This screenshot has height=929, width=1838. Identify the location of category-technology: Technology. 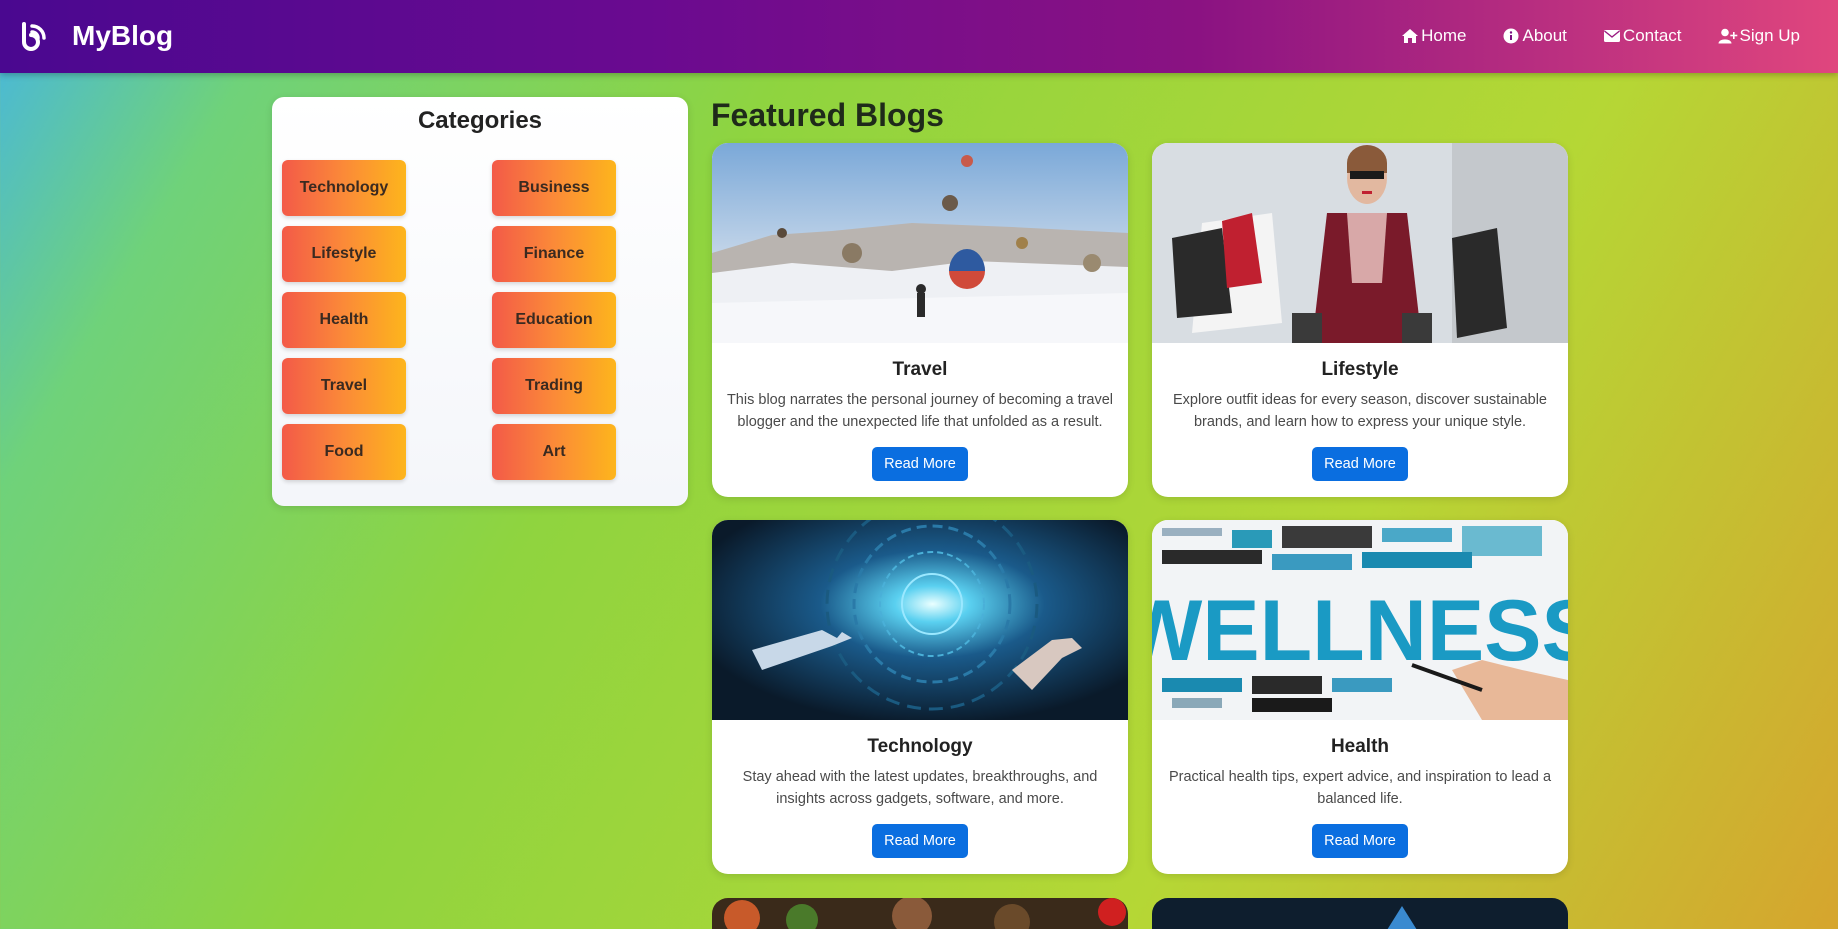
(344, 188).